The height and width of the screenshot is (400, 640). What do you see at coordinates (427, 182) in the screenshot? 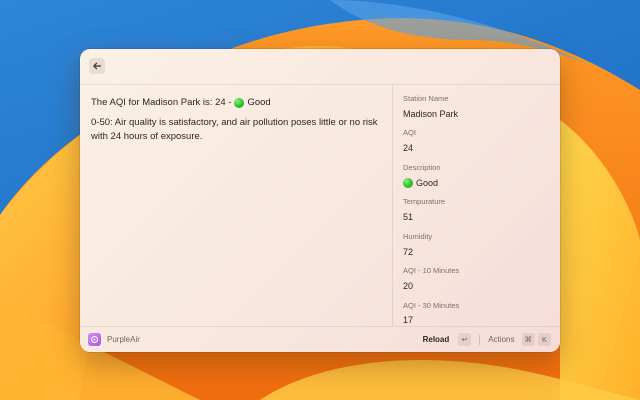
I see `meta-value: Good` at bounding box center [427, 182].